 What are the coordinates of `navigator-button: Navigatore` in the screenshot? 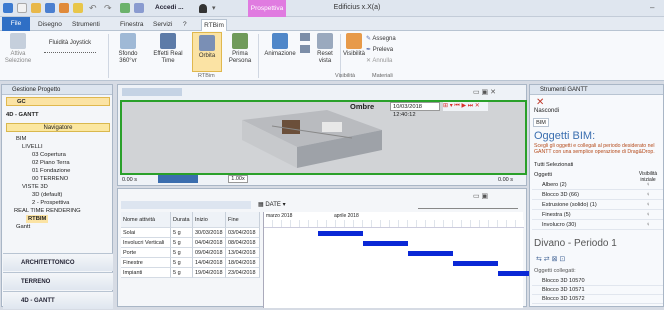 It's located at (58, 127).